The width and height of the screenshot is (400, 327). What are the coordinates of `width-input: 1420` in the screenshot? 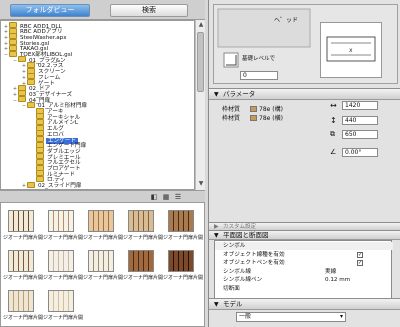 It's located at (360, 105).